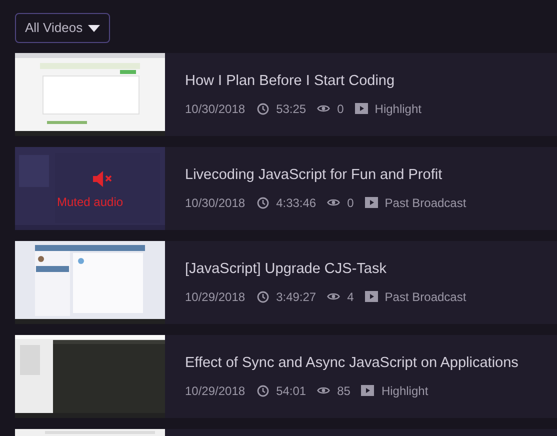 Image resolution: width=557 pixels, height=436 pixels. I want to click on muted-label: Muted audio, so click(90, 202).